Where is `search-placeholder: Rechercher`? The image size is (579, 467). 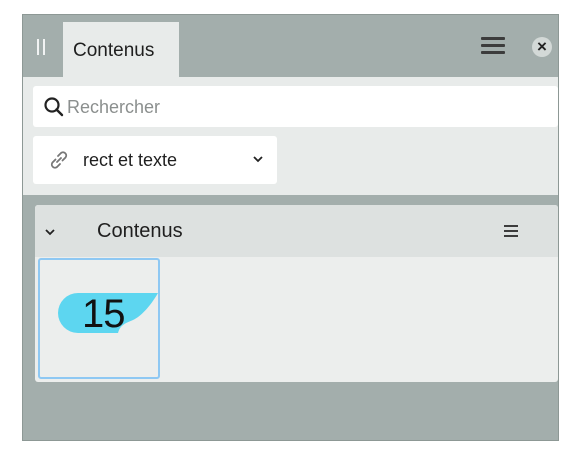 search-placeholder: Rechercher is located at coordinates (114, 107).